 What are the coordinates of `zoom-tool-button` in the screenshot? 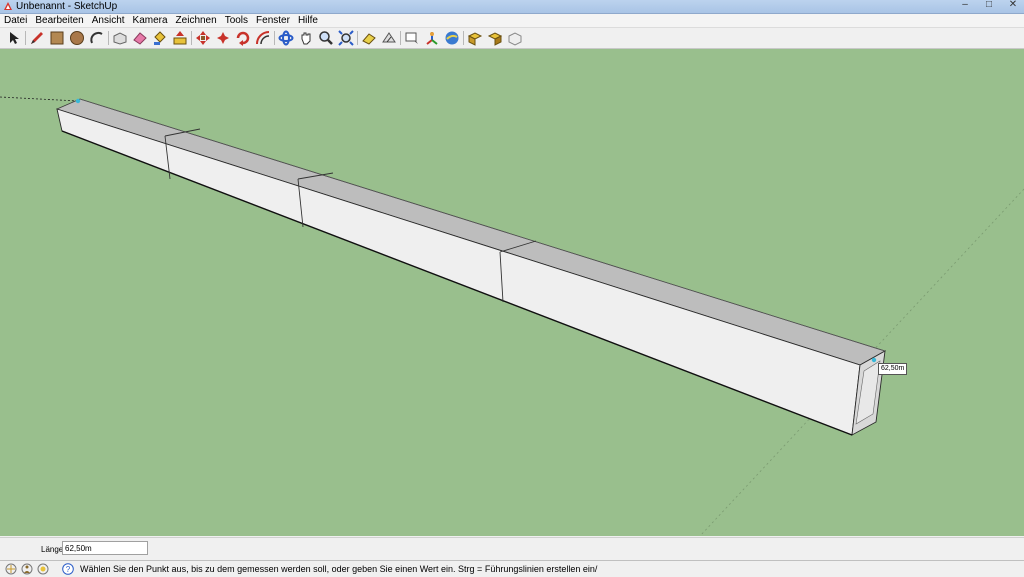 It's located at (326, 38).